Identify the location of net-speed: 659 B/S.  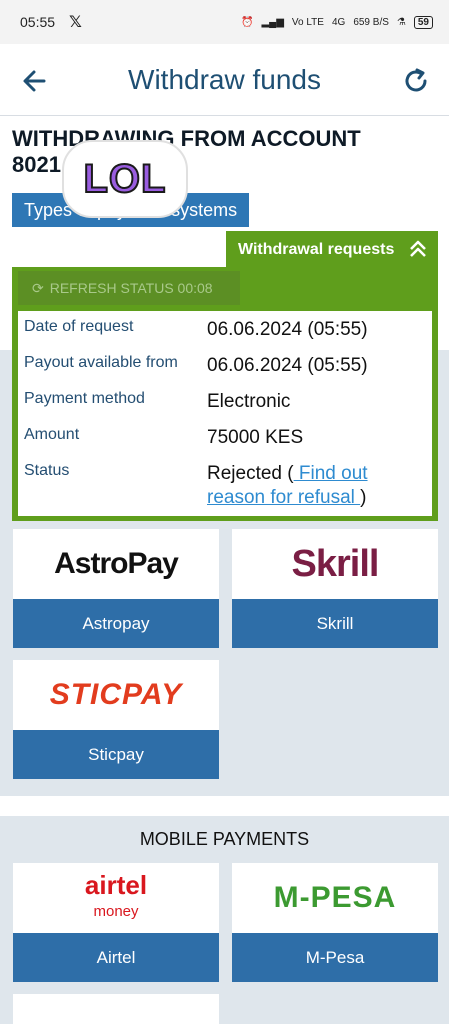
(371, 22).